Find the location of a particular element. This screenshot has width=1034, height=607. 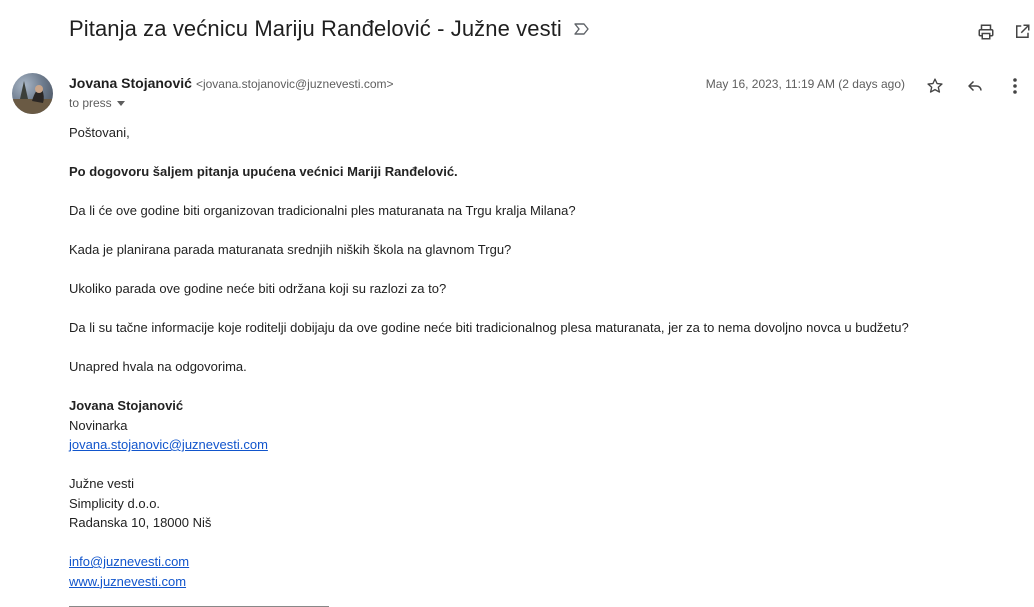

signature-title: Novinarka is located at coordinates (98, 425).